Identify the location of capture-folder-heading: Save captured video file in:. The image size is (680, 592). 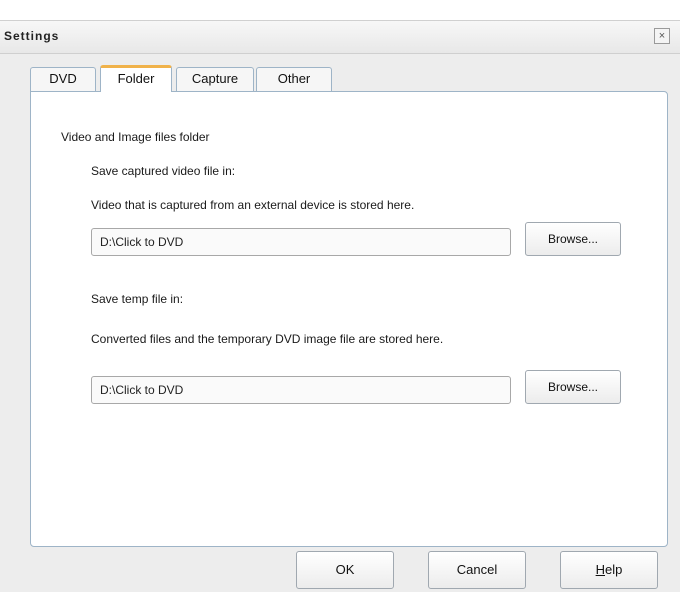
(163, 171).